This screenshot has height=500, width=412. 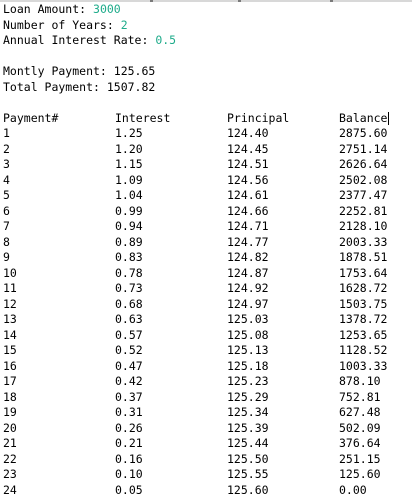 I want to click on payment-number-cell: 10, so click(x=10, y=272).